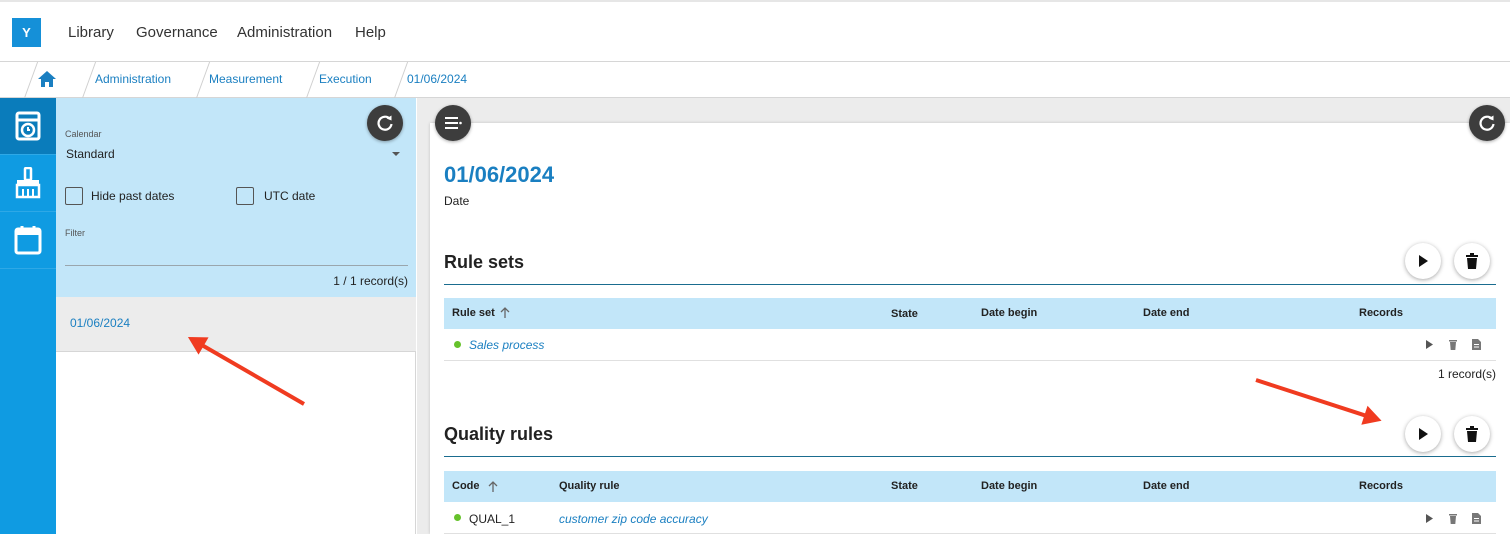 The height and width of the screenshot is (534, 1510). What do you see at coordinates (47, 81) in the screenshot?
I see `home-icon` at bounding box center [47, 81].